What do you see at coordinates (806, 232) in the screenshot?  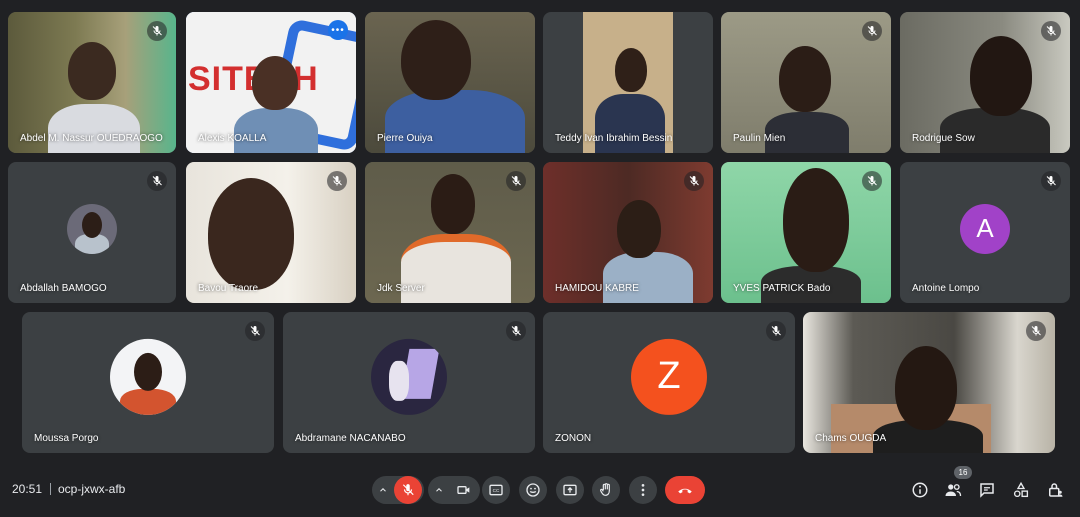 I see `participant-tile: YVES PATRICK Bado` at bounding box center [806, 232].